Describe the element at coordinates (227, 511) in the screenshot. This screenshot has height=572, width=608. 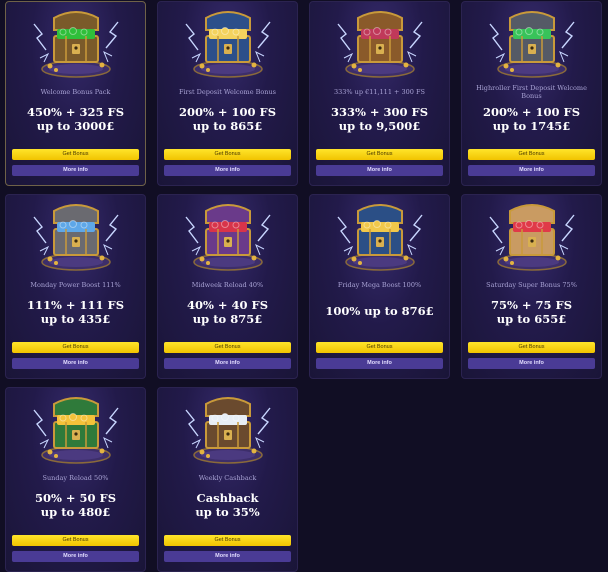
I see `offer-line-2: up to 35%` at that location.